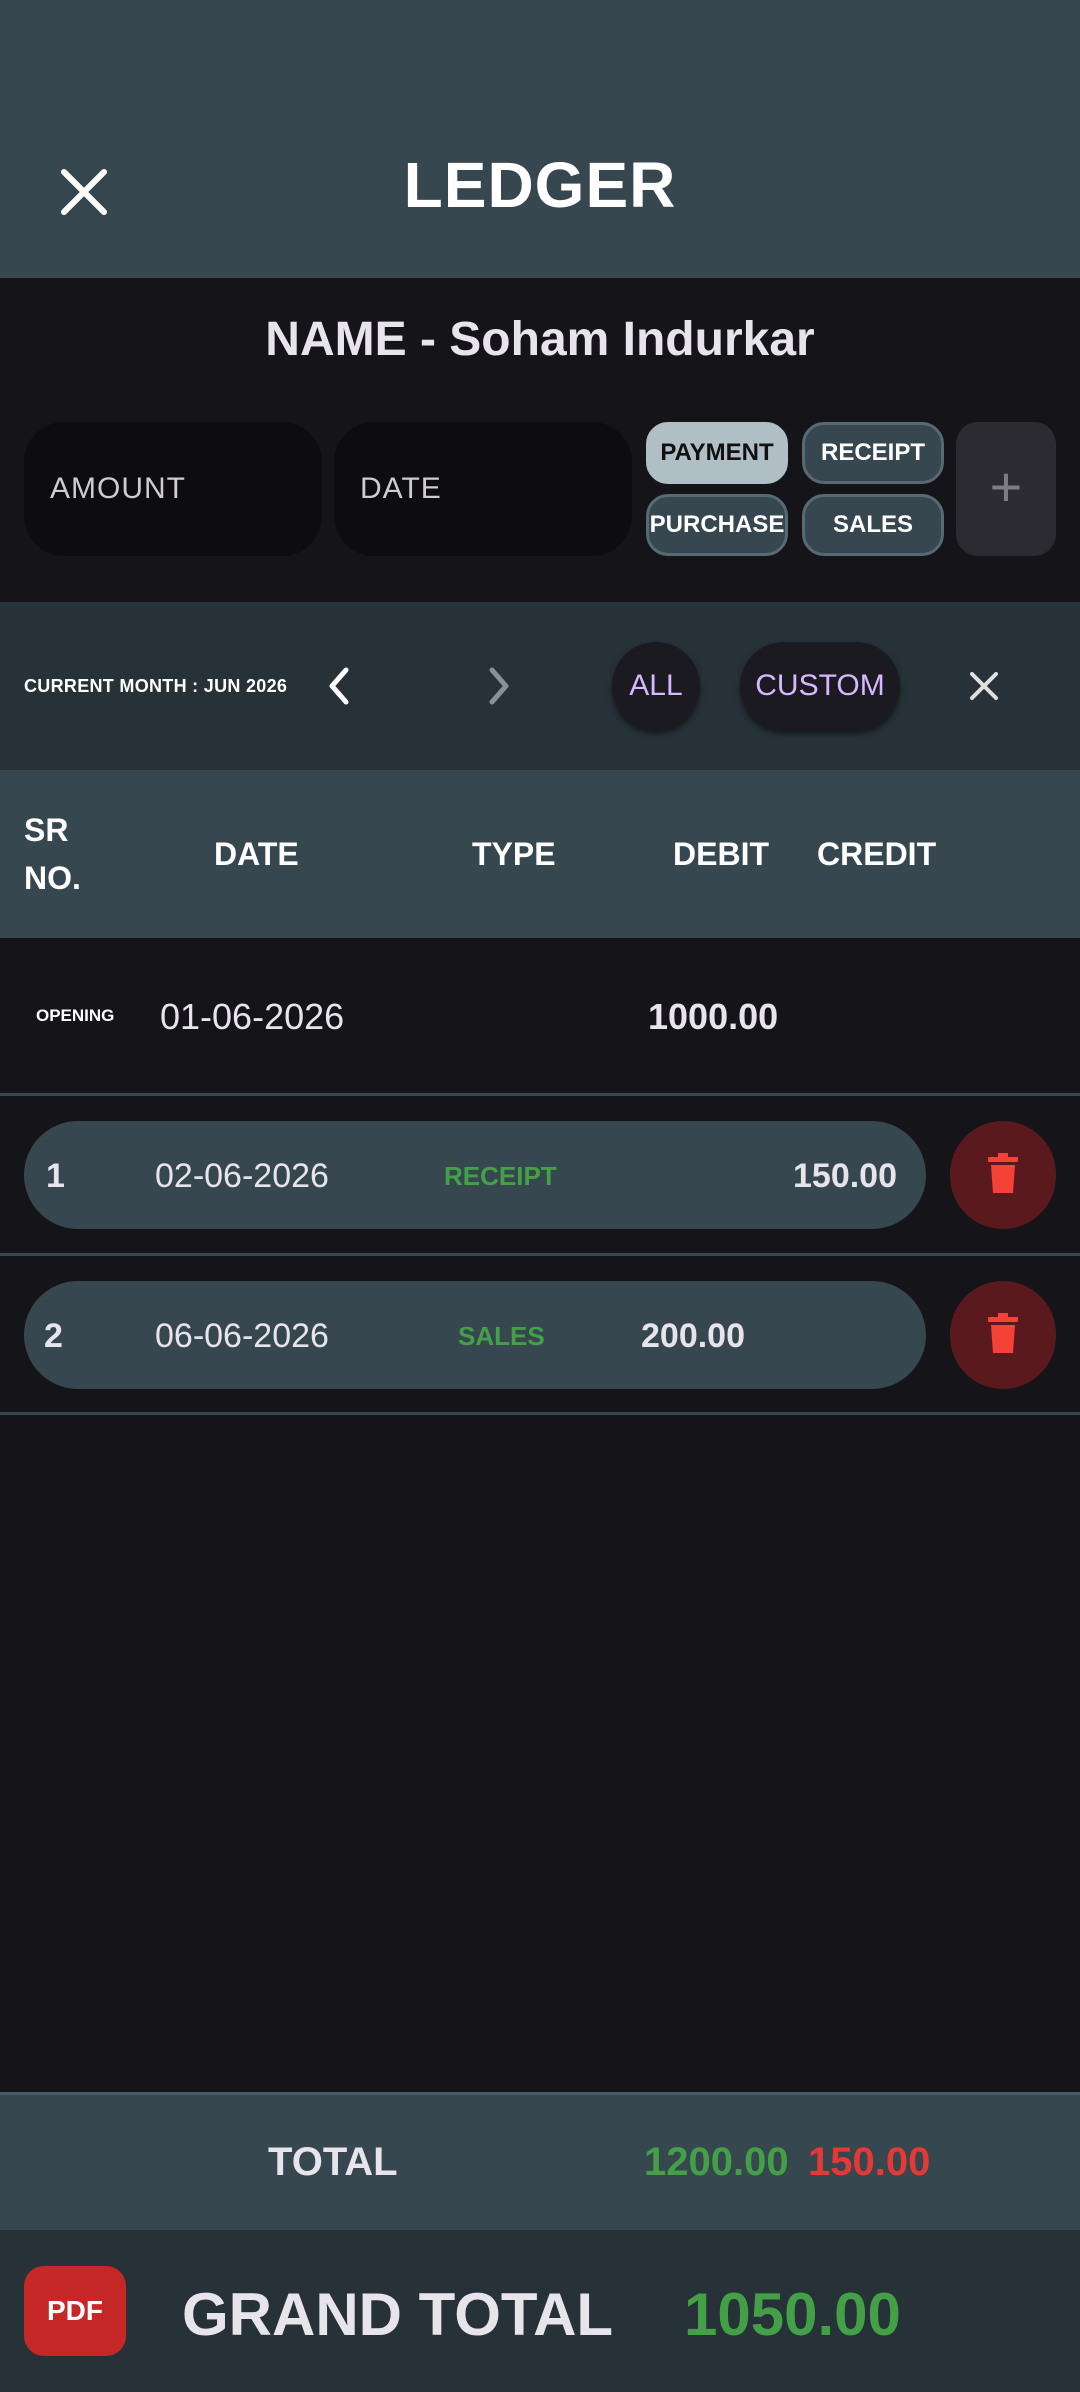 This screenshot has width=1080, height=2392. What do you see at coordinates (540, 185) in the screenshot?
I see `page-title: LEDGER` at bounding box center [540, 185].